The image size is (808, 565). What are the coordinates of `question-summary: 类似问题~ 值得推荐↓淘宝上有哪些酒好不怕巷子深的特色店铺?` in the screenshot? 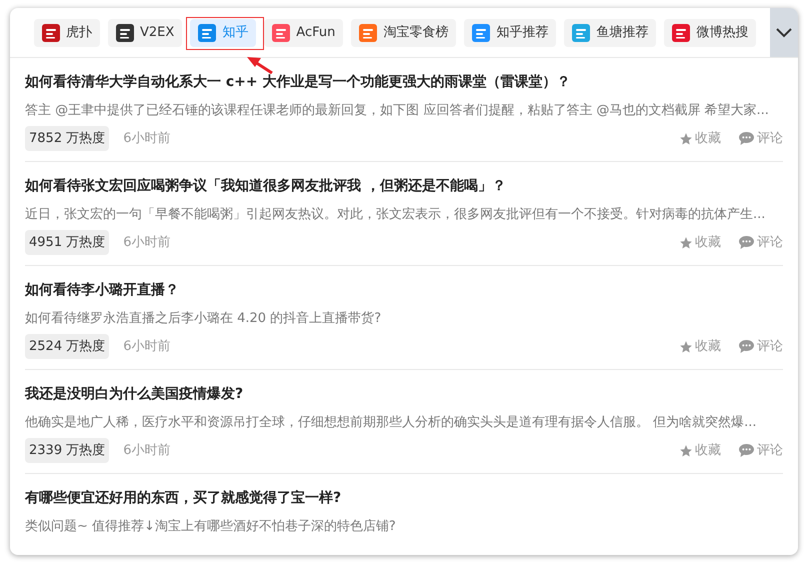 It's located at (211, 527).